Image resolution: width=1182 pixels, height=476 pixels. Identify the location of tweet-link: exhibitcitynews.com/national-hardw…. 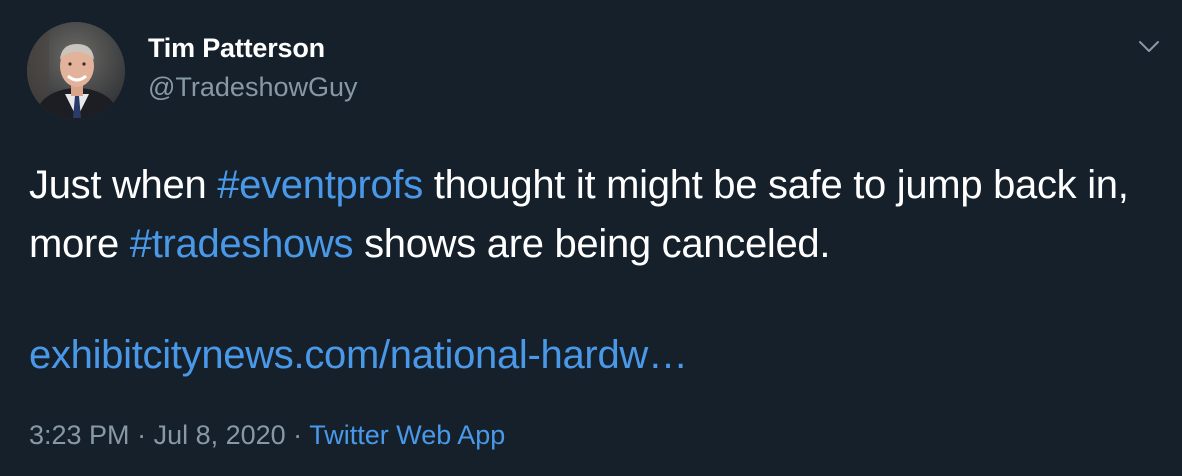
(358, 355).